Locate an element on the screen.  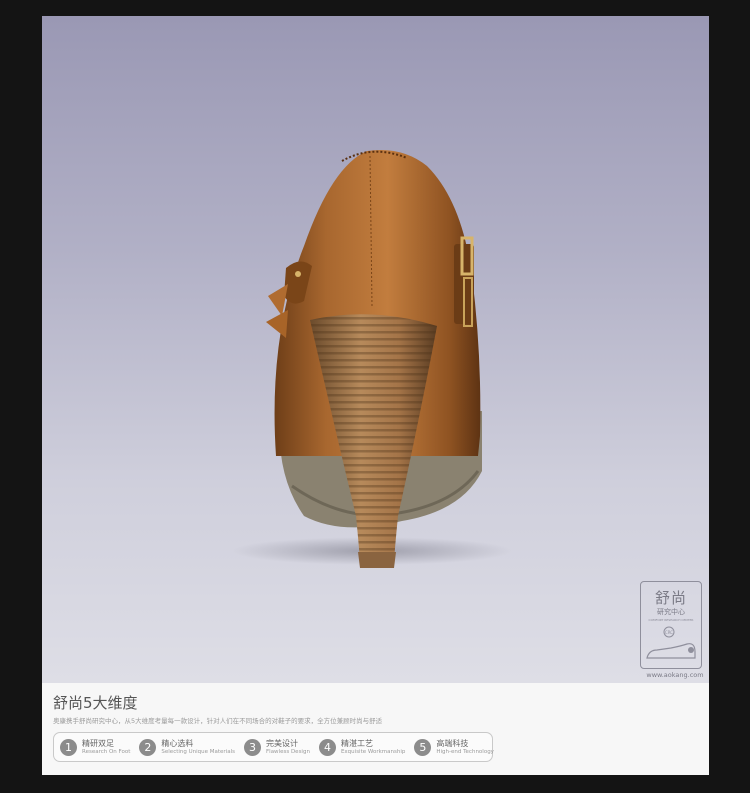
dimension-subtitle: Selecting Unique Materials is located at coordinates (198, 751).